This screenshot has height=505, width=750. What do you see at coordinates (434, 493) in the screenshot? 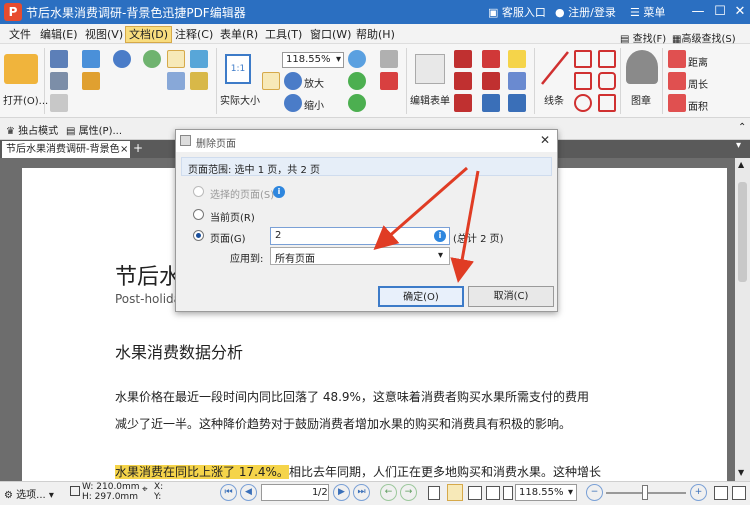
I see `single-page-icon` at bounding box center [434, 493].